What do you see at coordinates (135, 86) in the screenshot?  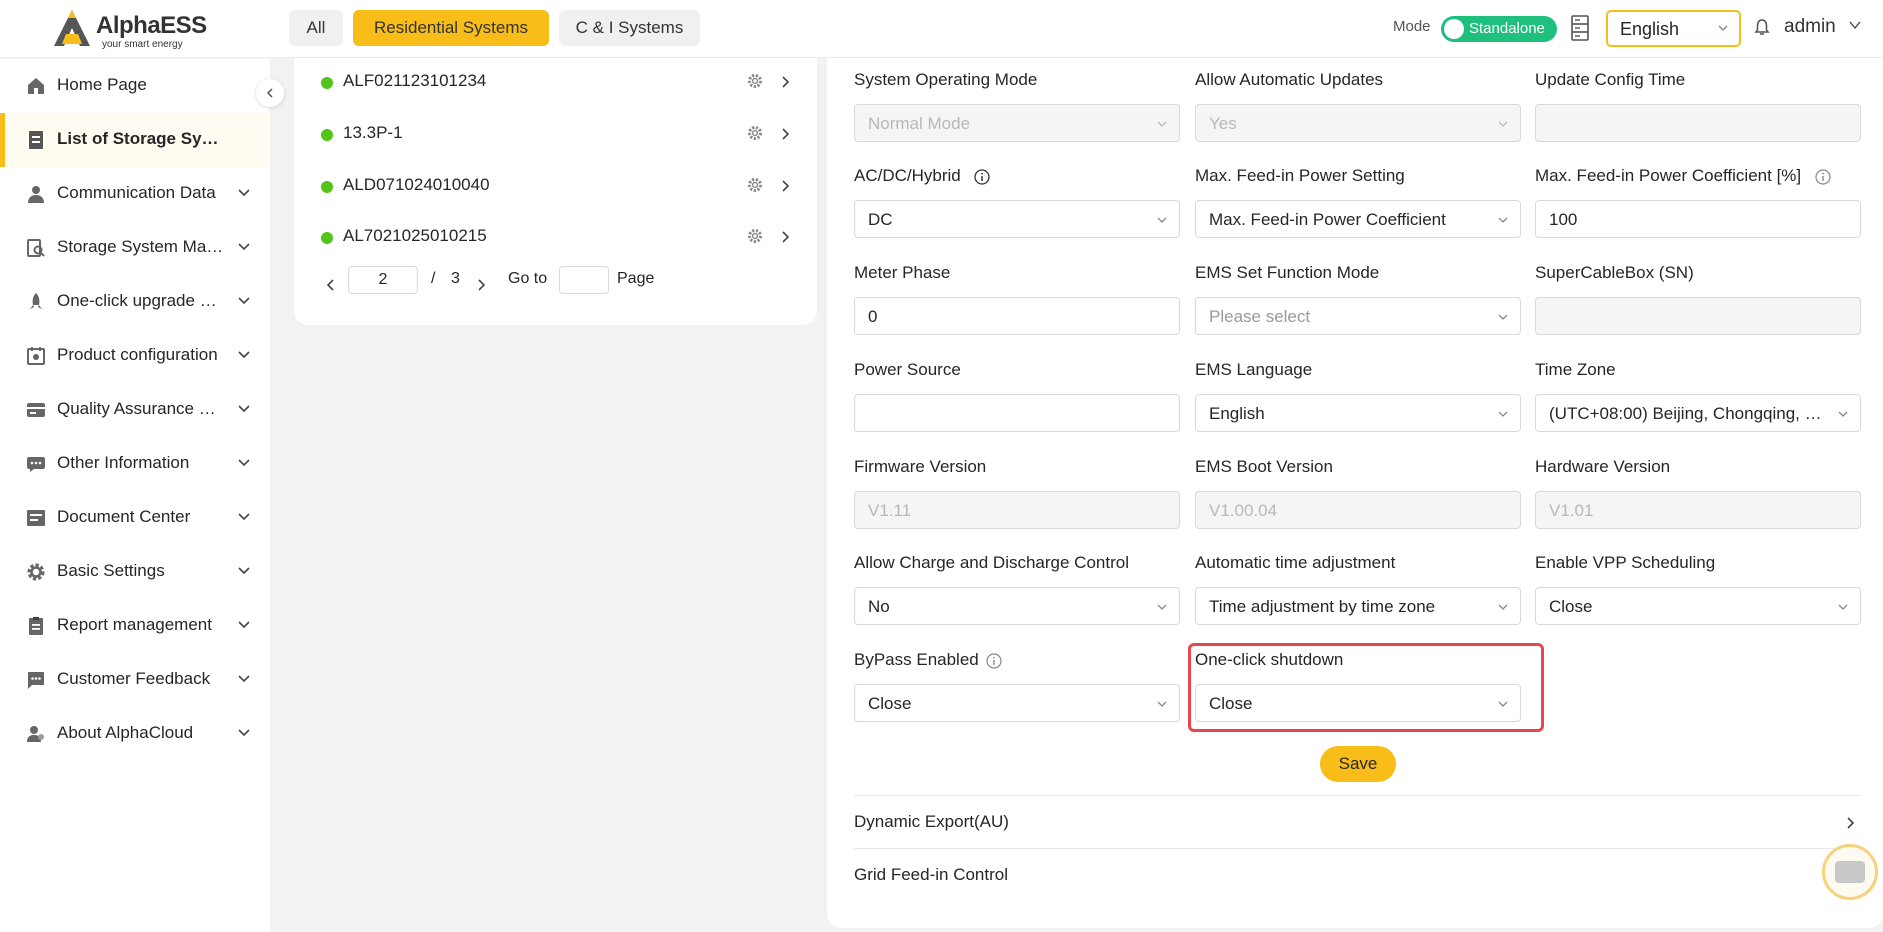 I see `sidebar-item-home: Home Page` at bounding box center [135, 86].